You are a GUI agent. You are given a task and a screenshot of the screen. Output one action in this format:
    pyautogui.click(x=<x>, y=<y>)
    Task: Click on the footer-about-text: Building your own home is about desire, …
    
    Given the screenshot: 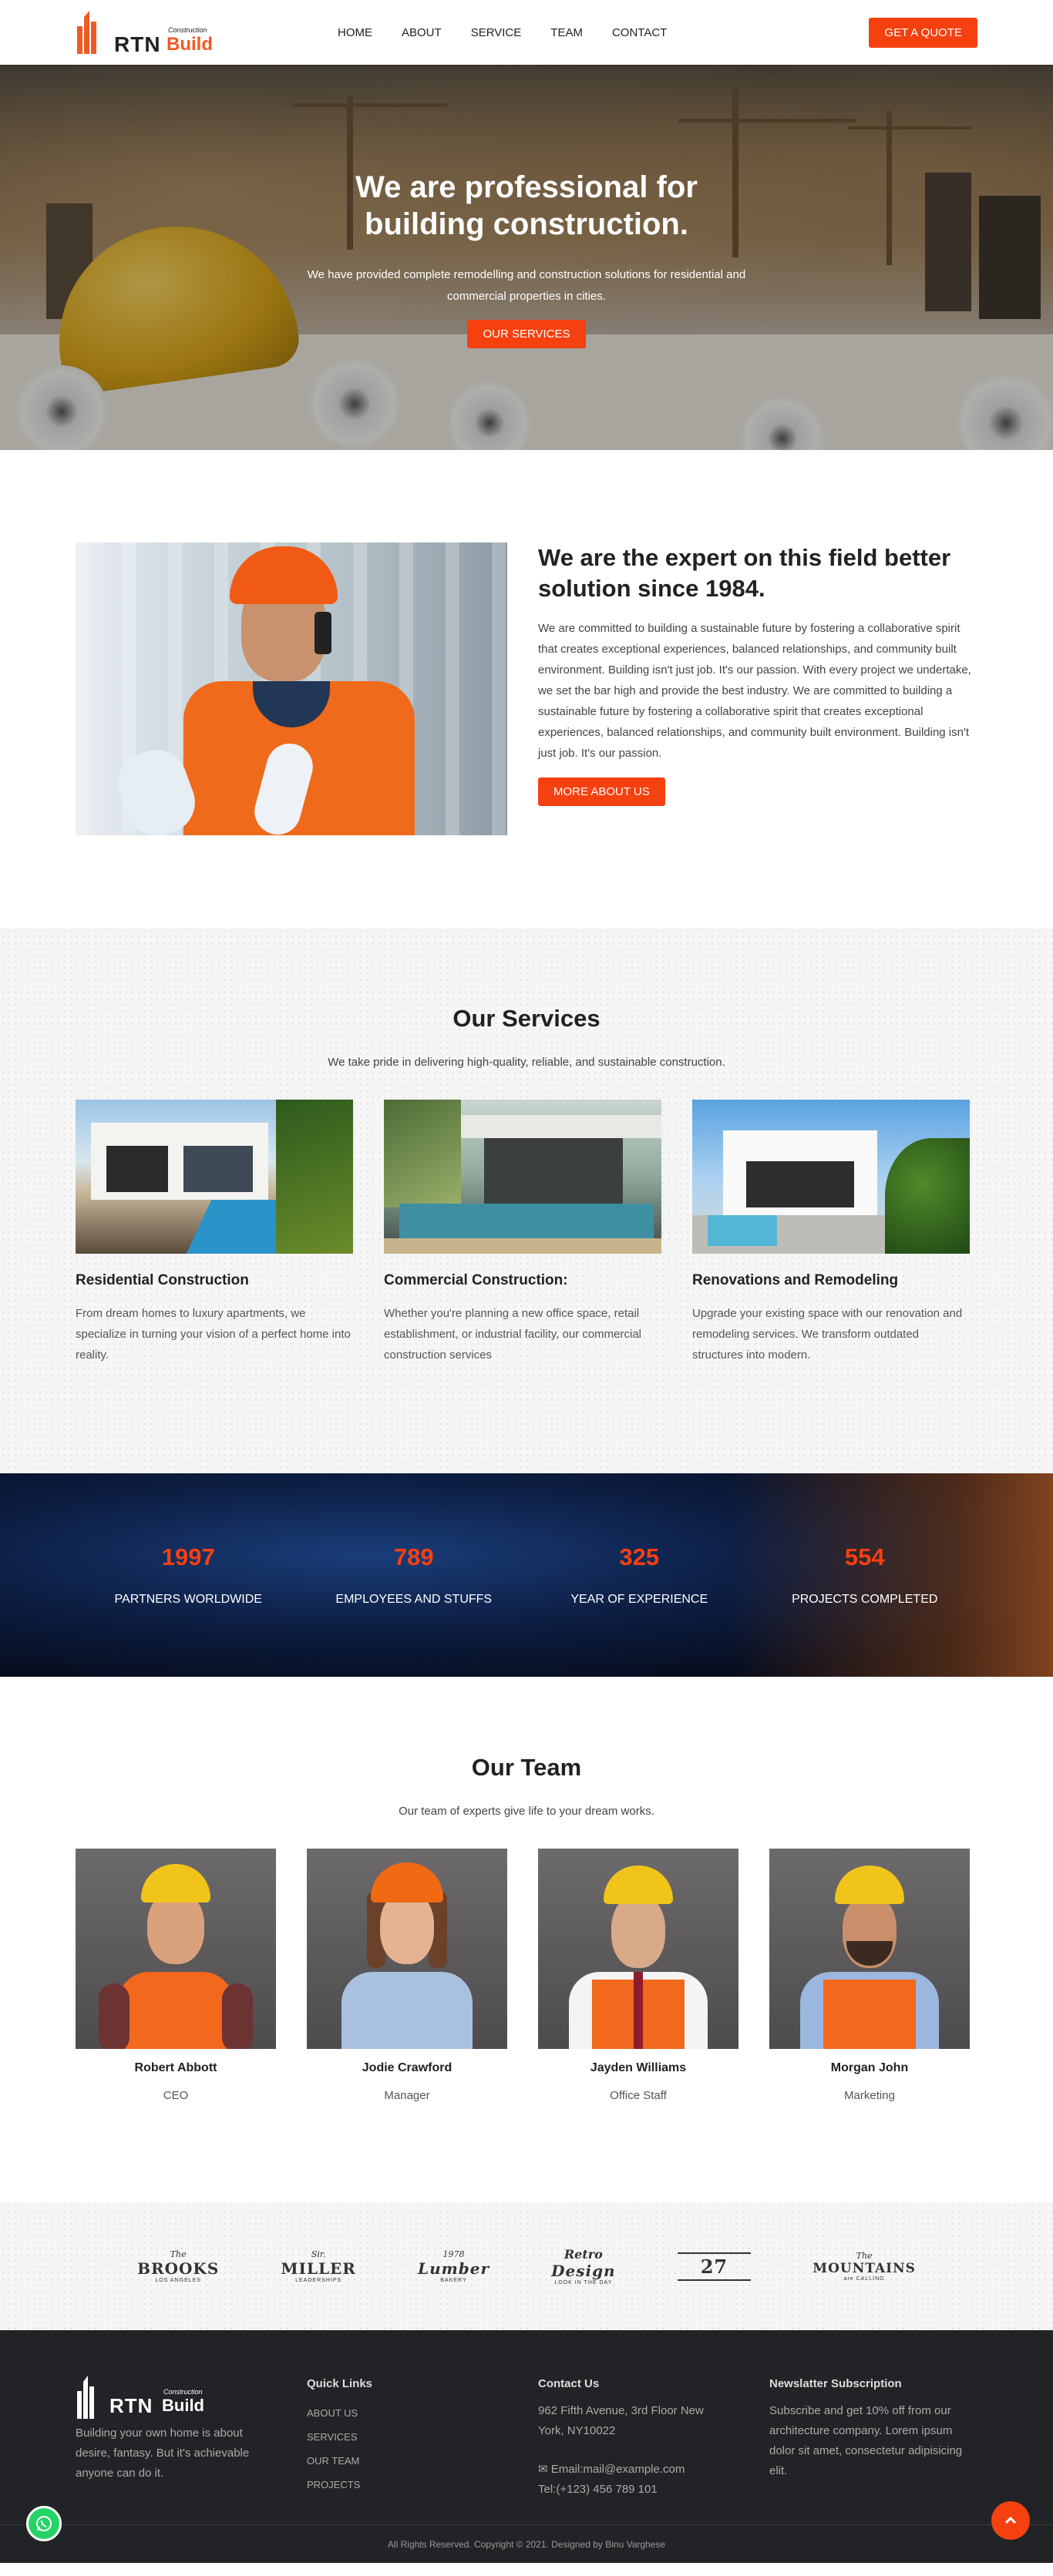 What is the action you would take?
    pyautogui.click(x=163, y=2453)
    